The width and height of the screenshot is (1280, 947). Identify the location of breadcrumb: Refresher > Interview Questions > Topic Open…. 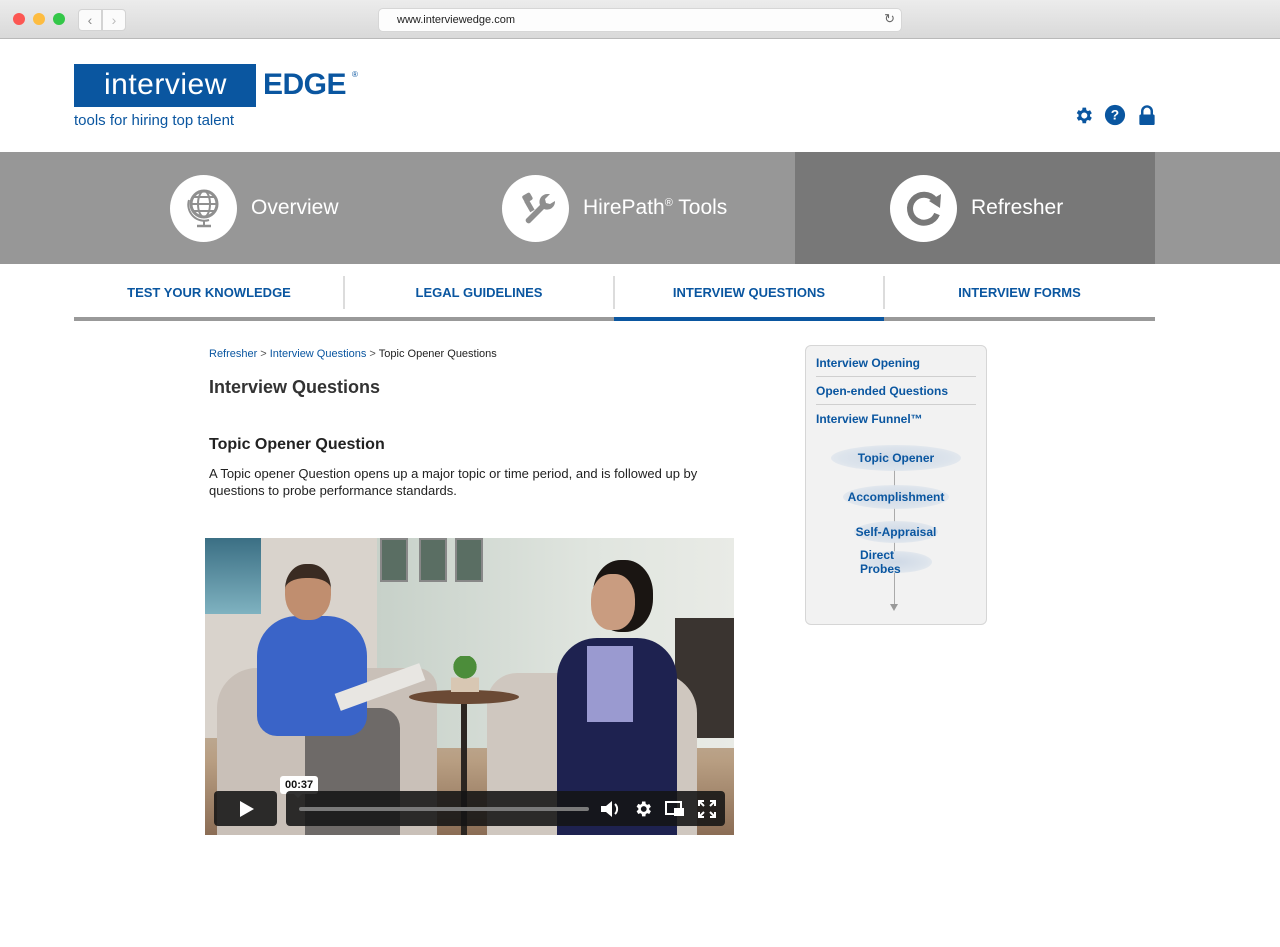
(353, 354).